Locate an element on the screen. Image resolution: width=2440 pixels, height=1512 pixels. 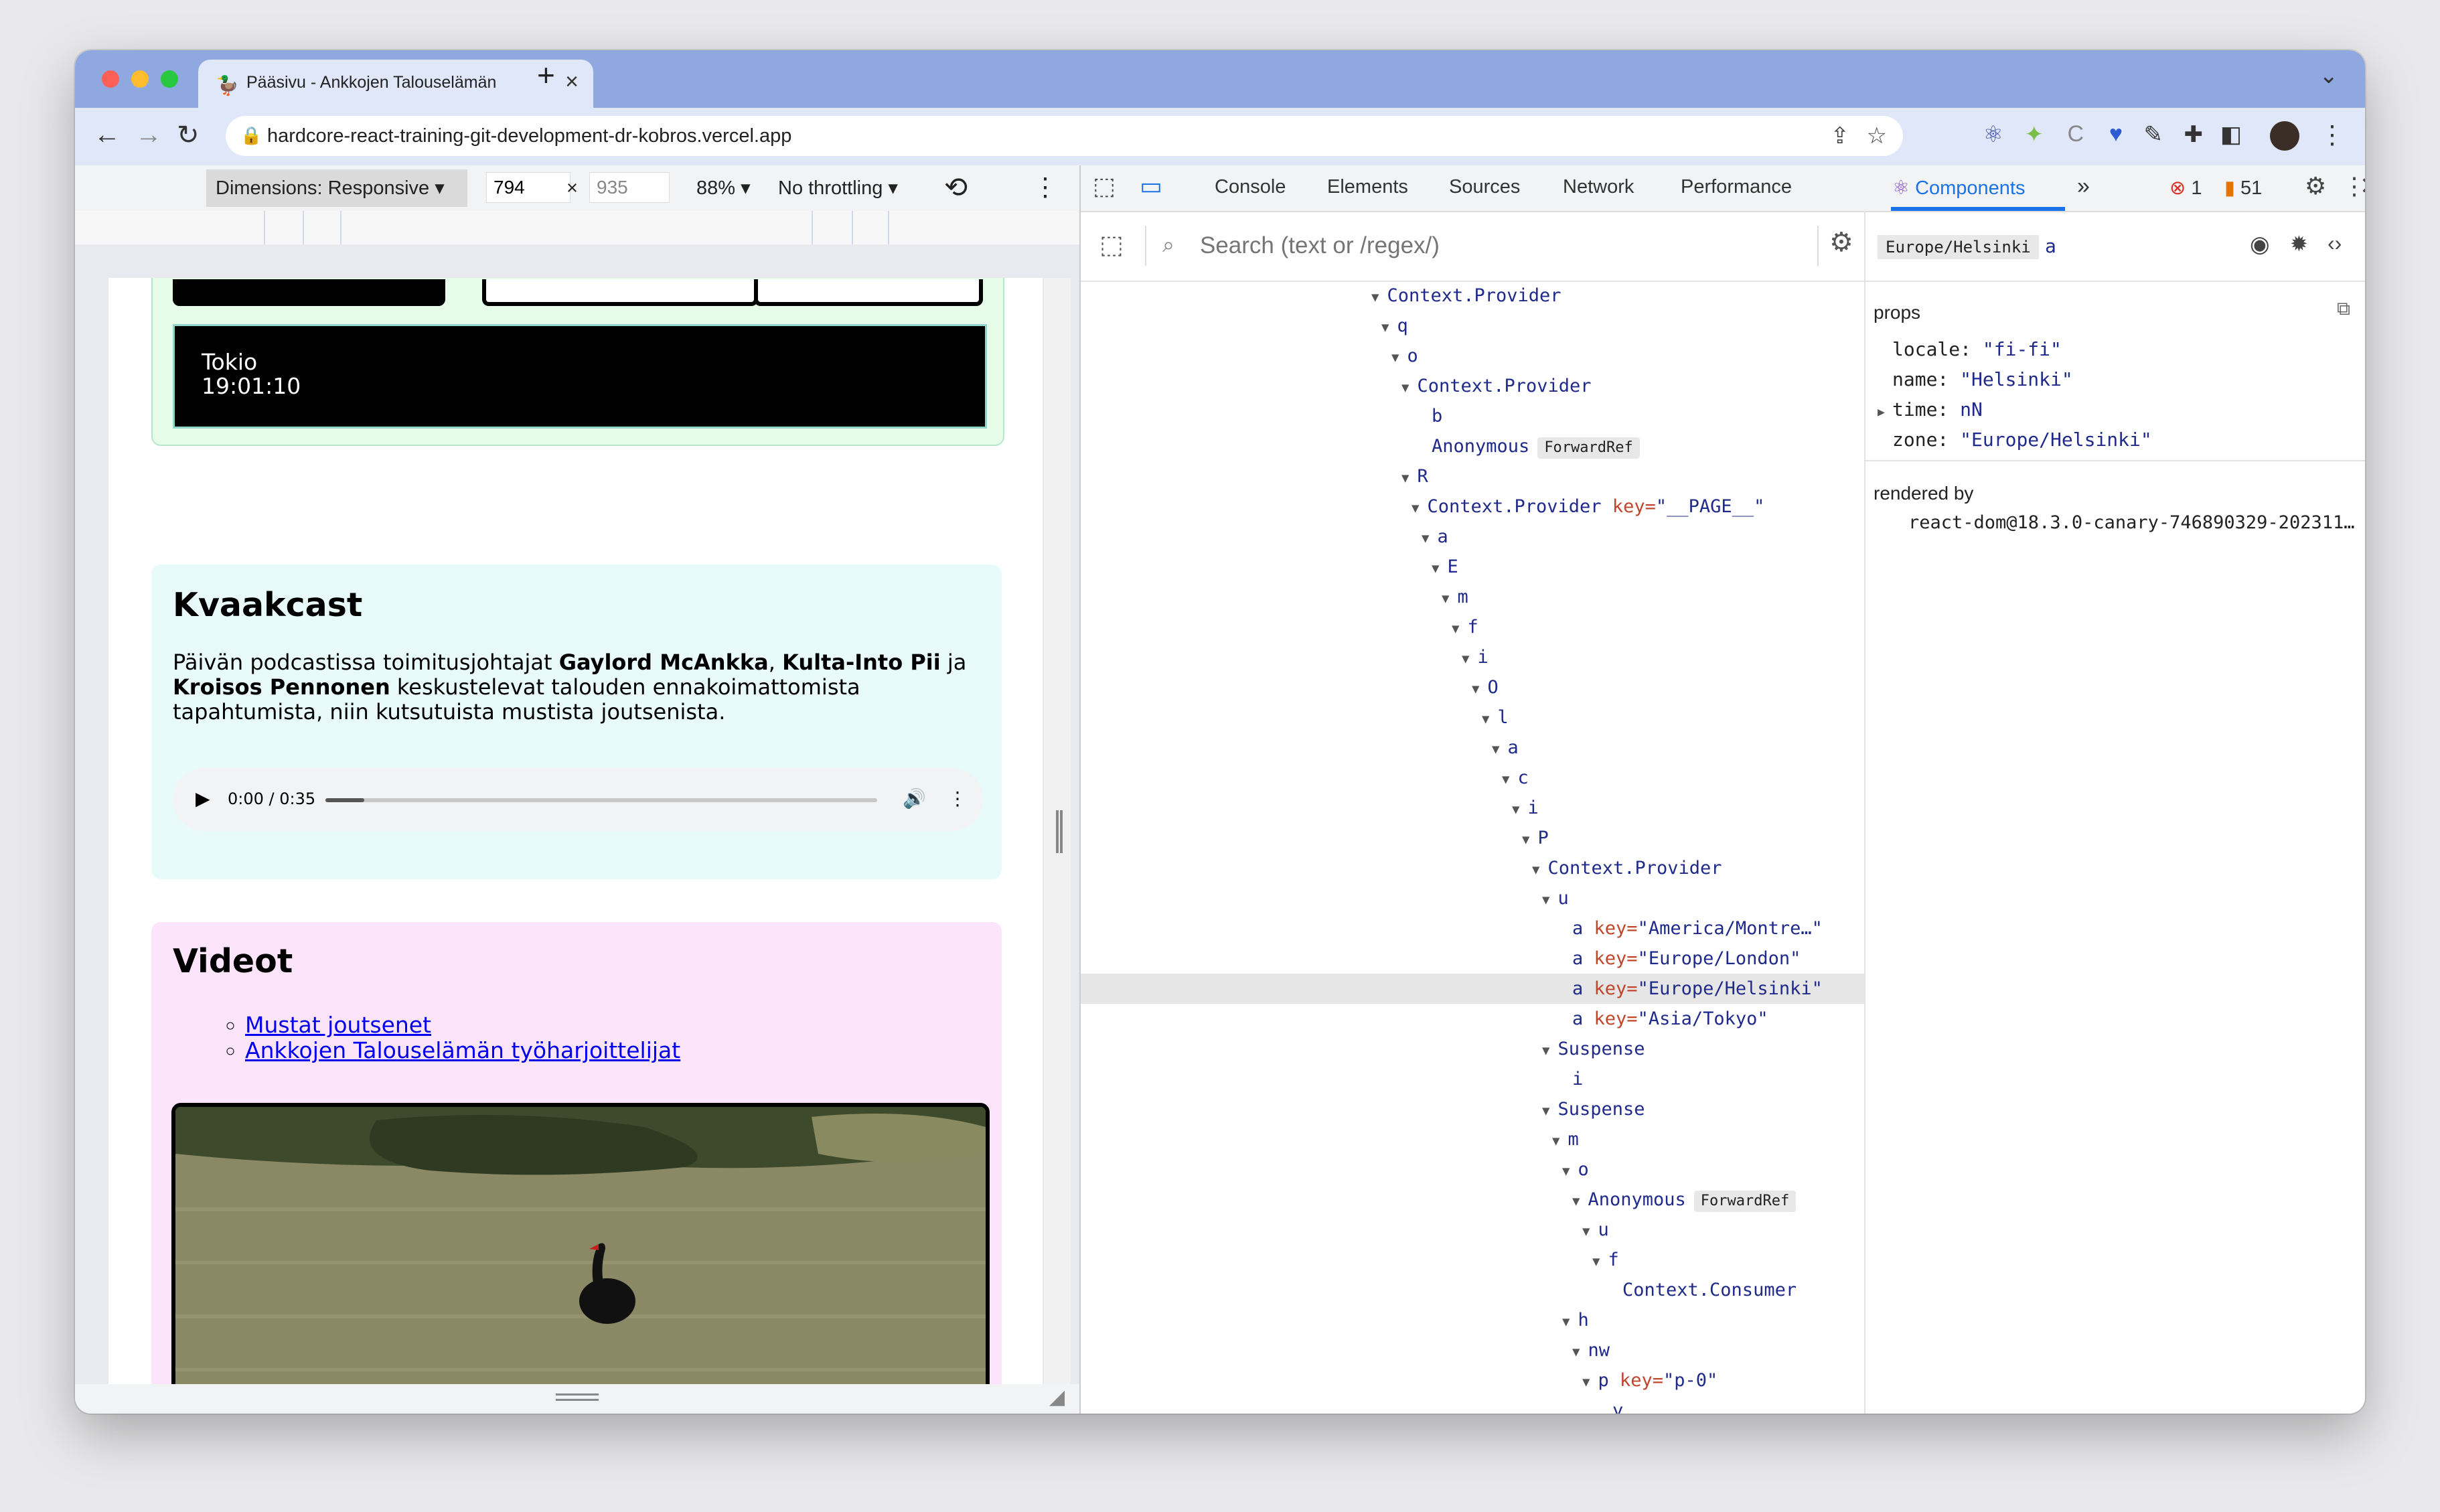
audio-progress-bar is located at coordinates (601, 800).